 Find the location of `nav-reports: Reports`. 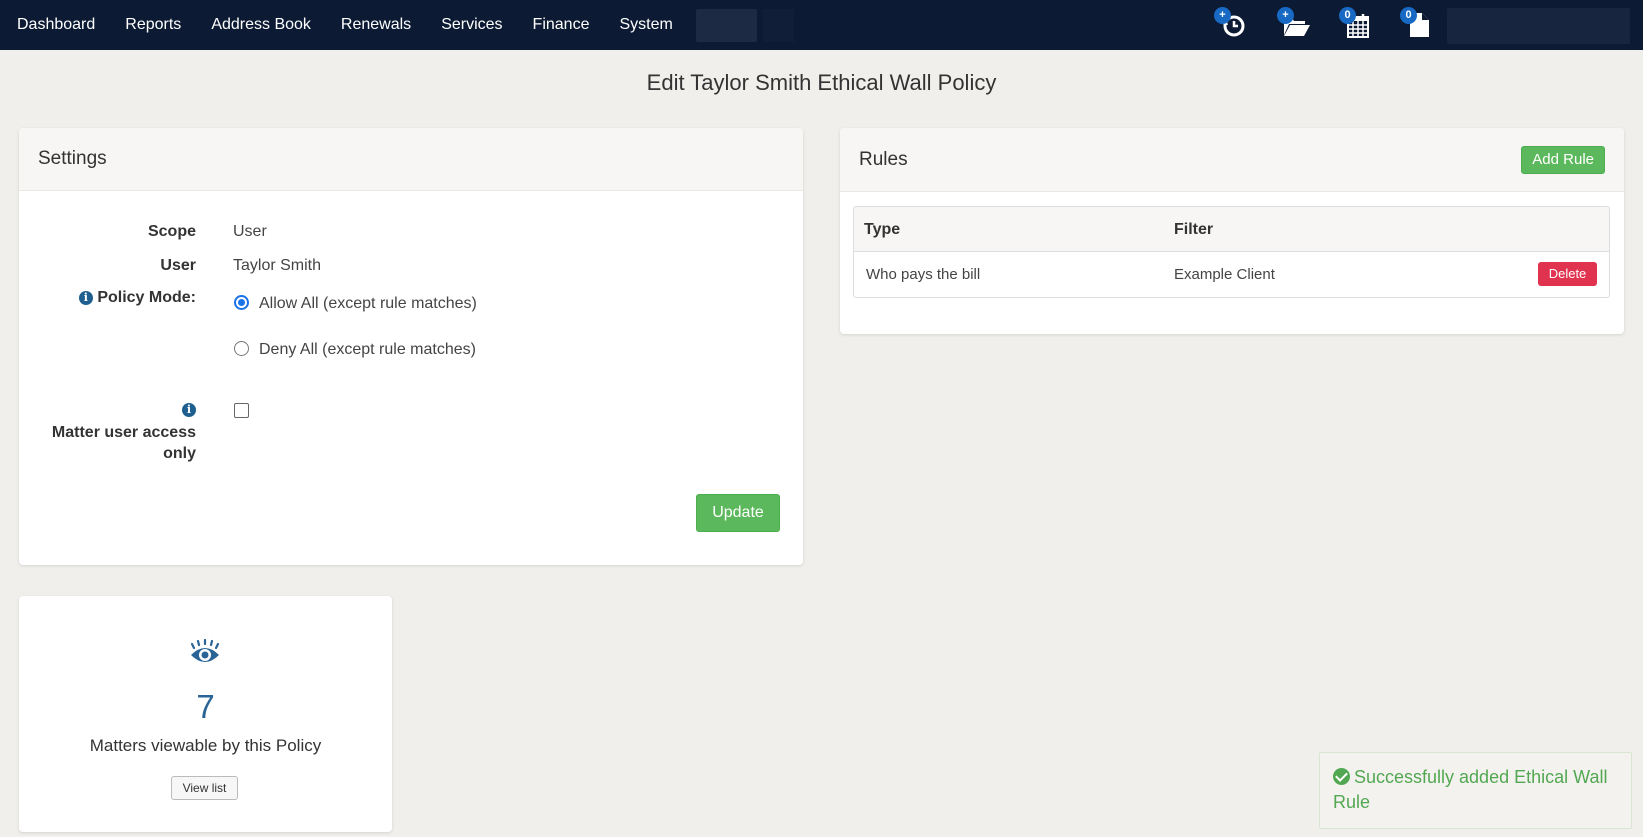

nav-reports: Reports is located at coordinates (153, 25).